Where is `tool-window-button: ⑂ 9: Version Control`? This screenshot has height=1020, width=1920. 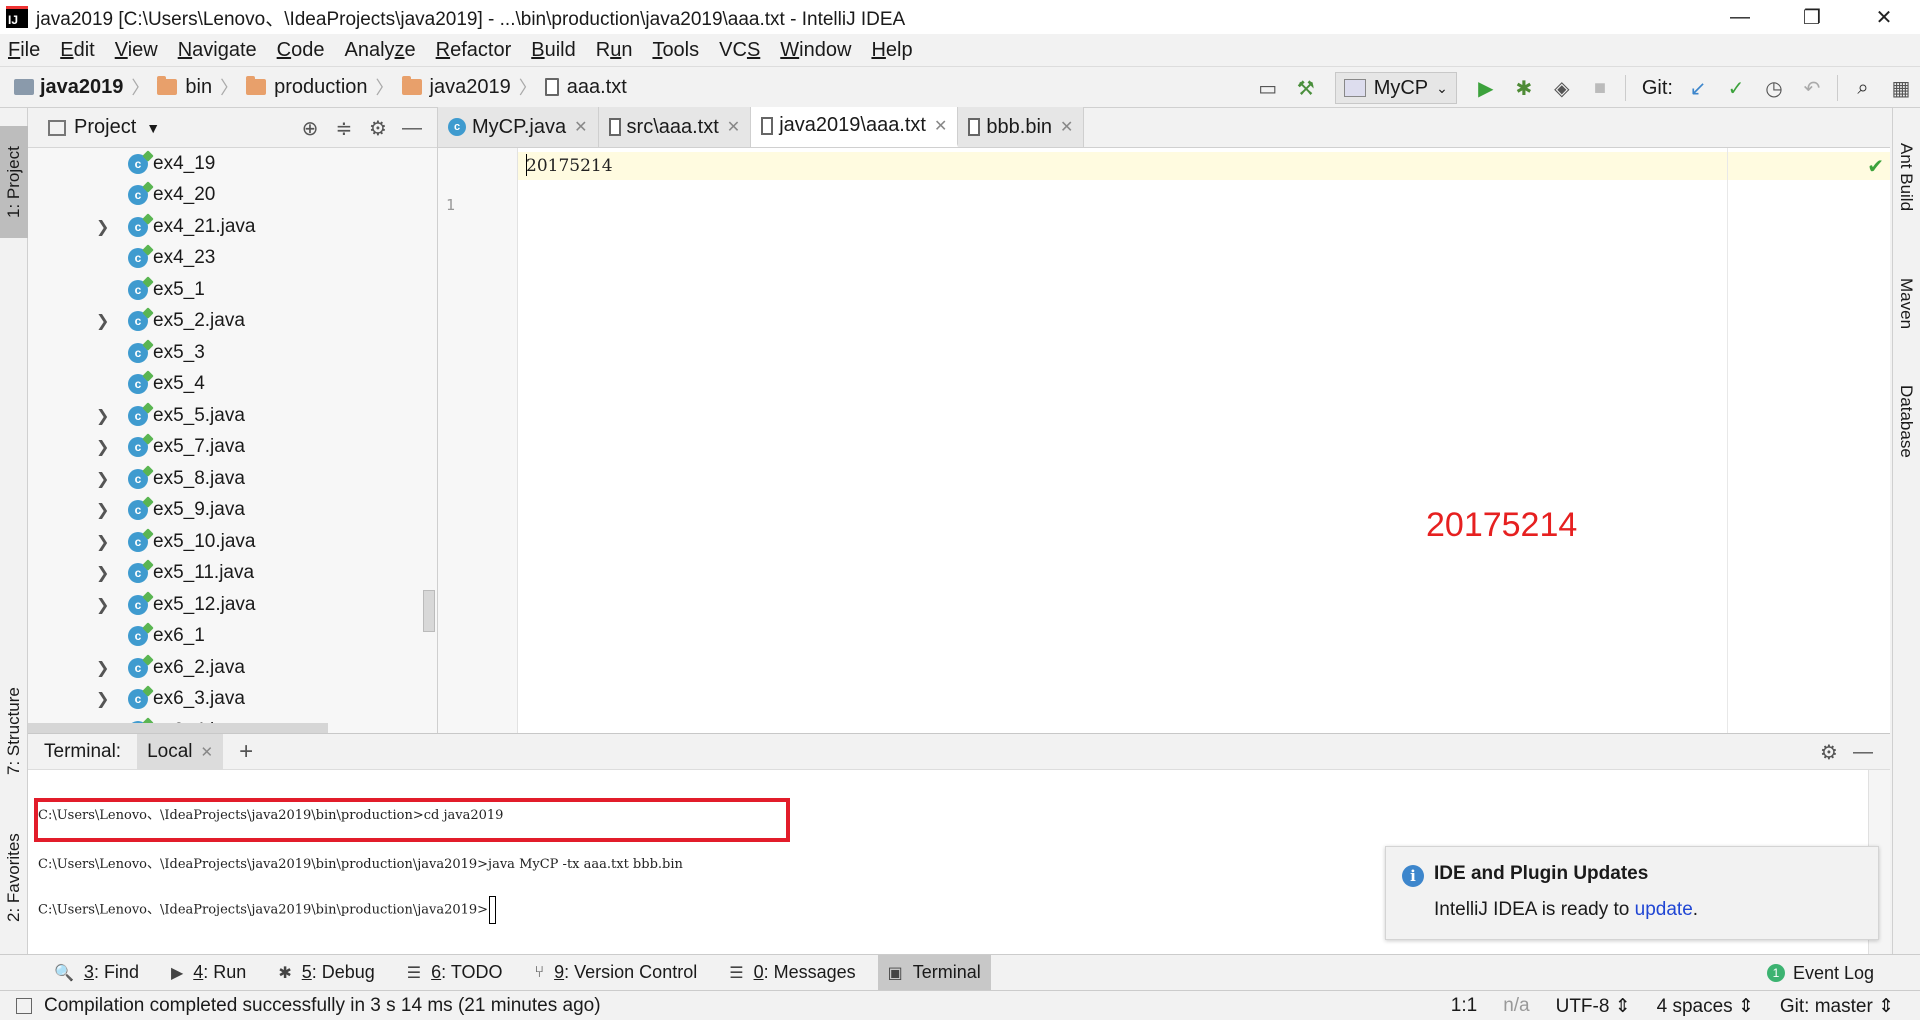
tool-window-button: ⑂ 9: Version Control is located at coordinates (616, 973).